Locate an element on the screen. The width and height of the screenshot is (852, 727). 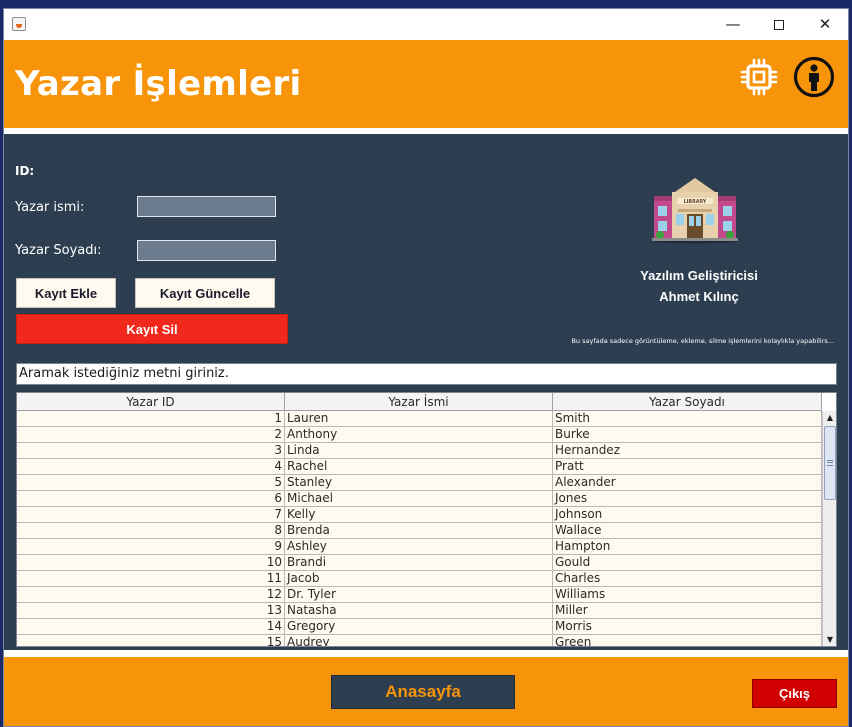
cell-author-name: Jacob is located at coordinates (419, 579).